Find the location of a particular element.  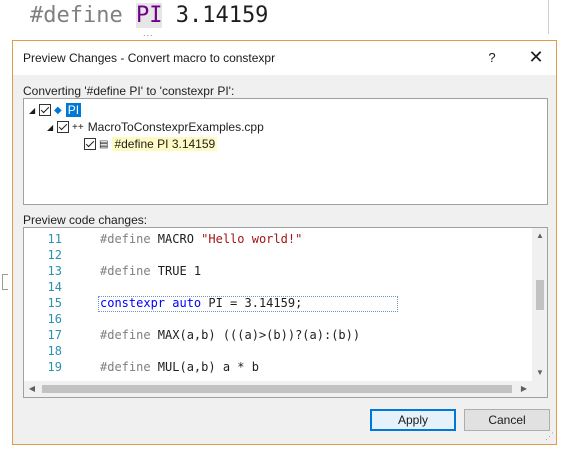

line-number: 18 is located at coordinates (54, 351).